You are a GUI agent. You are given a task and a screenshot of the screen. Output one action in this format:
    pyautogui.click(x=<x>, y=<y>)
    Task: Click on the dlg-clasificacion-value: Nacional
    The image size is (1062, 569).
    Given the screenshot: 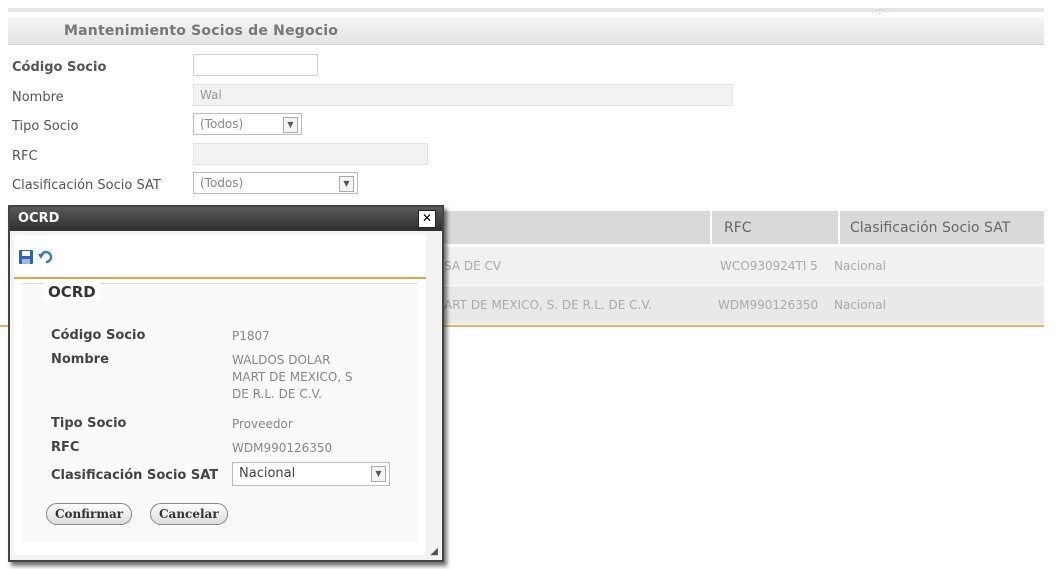 What is the action you would take?
    pyautogui.click(x=267, y=473)
    